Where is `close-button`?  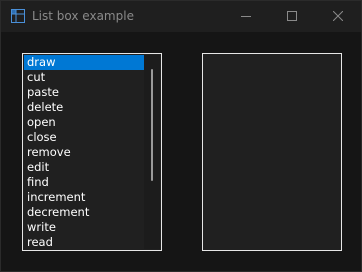 close-button is located at coordinates (338, 16).